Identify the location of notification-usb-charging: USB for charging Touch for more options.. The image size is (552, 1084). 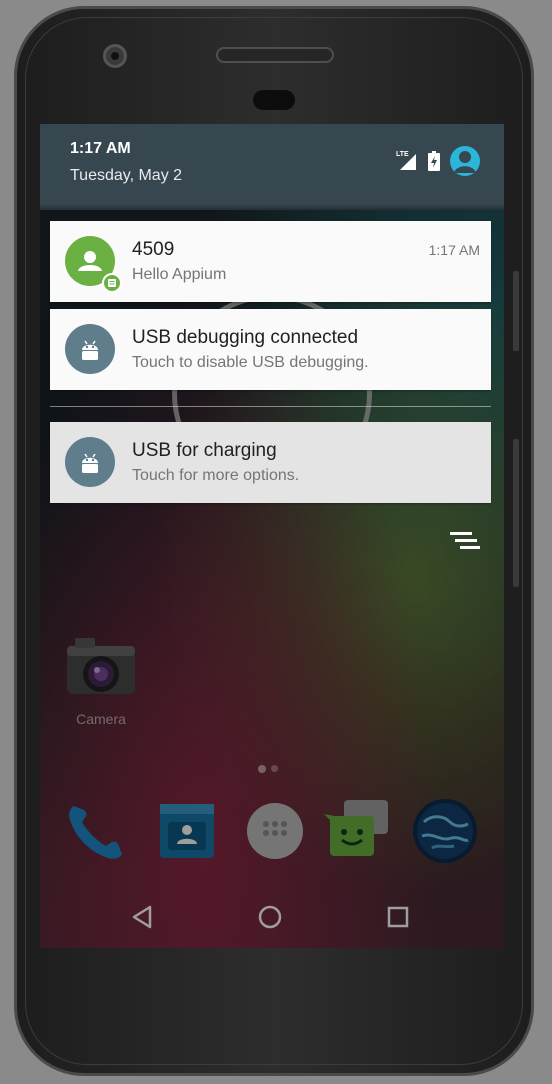
(270, 462).